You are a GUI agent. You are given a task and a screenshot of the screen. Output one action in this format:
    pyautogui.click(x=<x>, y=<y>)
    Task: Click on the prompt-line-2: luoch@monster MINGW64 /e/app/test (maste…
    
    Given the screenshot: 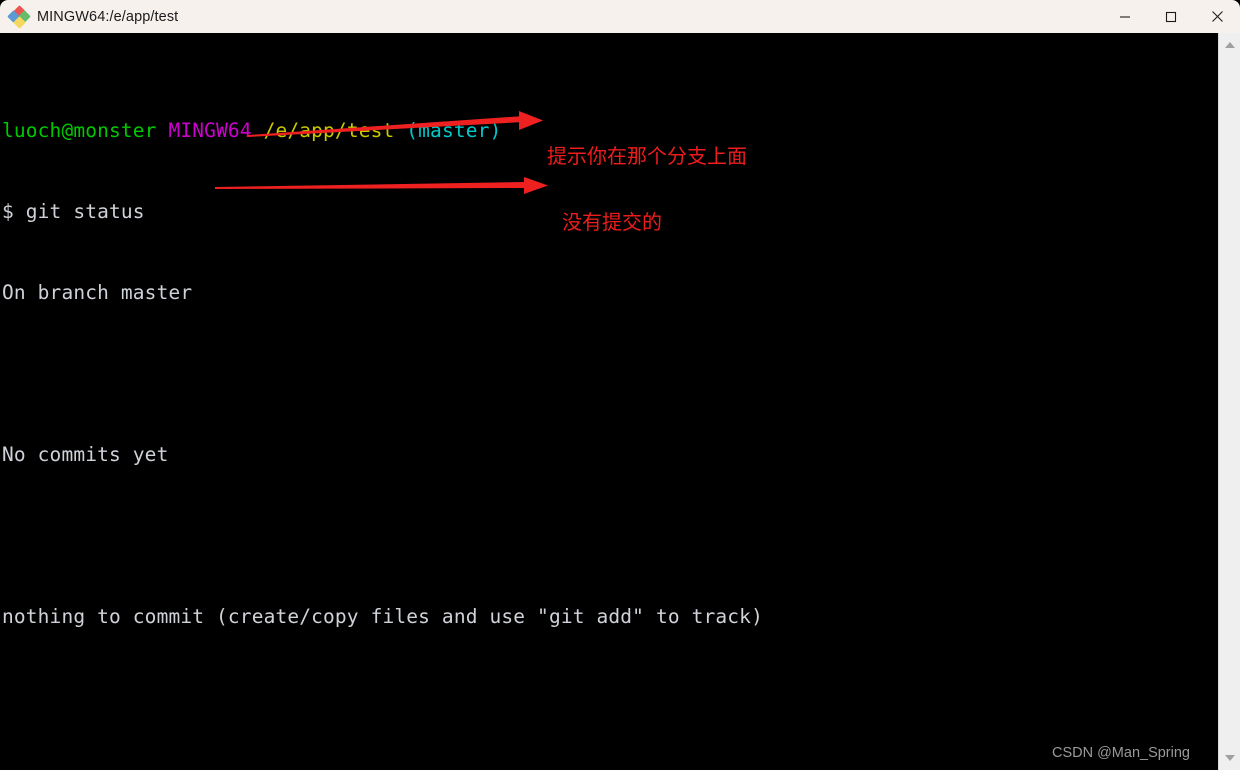 What is the action you would take?
    pyautogui.click(x=382, y=767)
    